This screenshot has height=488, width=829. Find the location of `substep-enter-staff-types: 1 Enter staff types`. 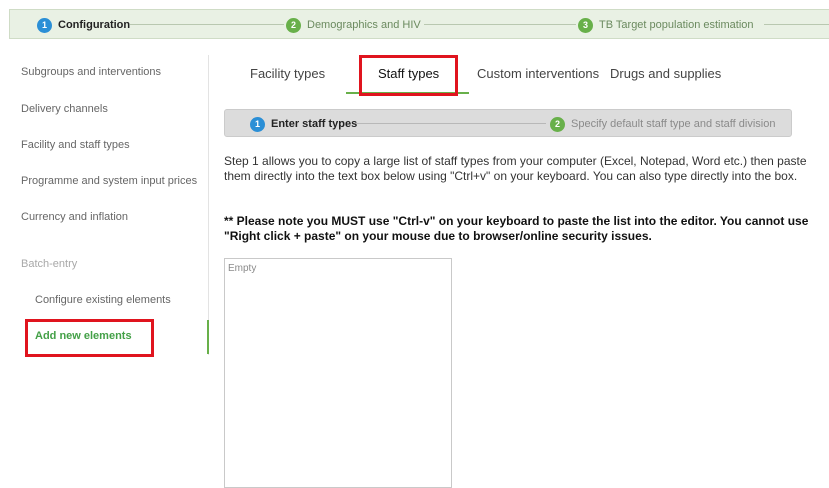

substep-enter-staff-types: 1 Enter staff types is located at coordinates (303, 124).